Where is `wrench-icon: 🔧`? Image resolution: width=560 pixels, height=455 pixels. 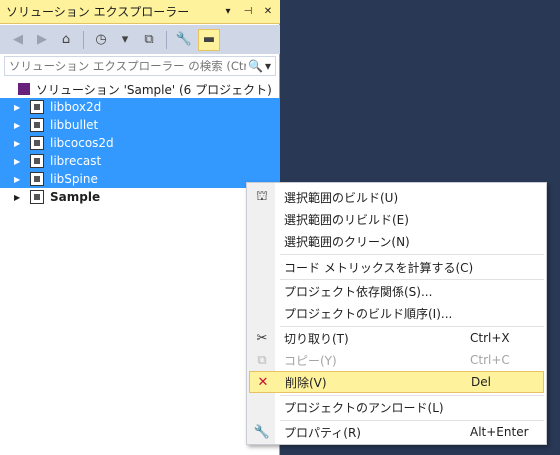
wrench-icon: 🔧 is located at coordinates (262, 432).